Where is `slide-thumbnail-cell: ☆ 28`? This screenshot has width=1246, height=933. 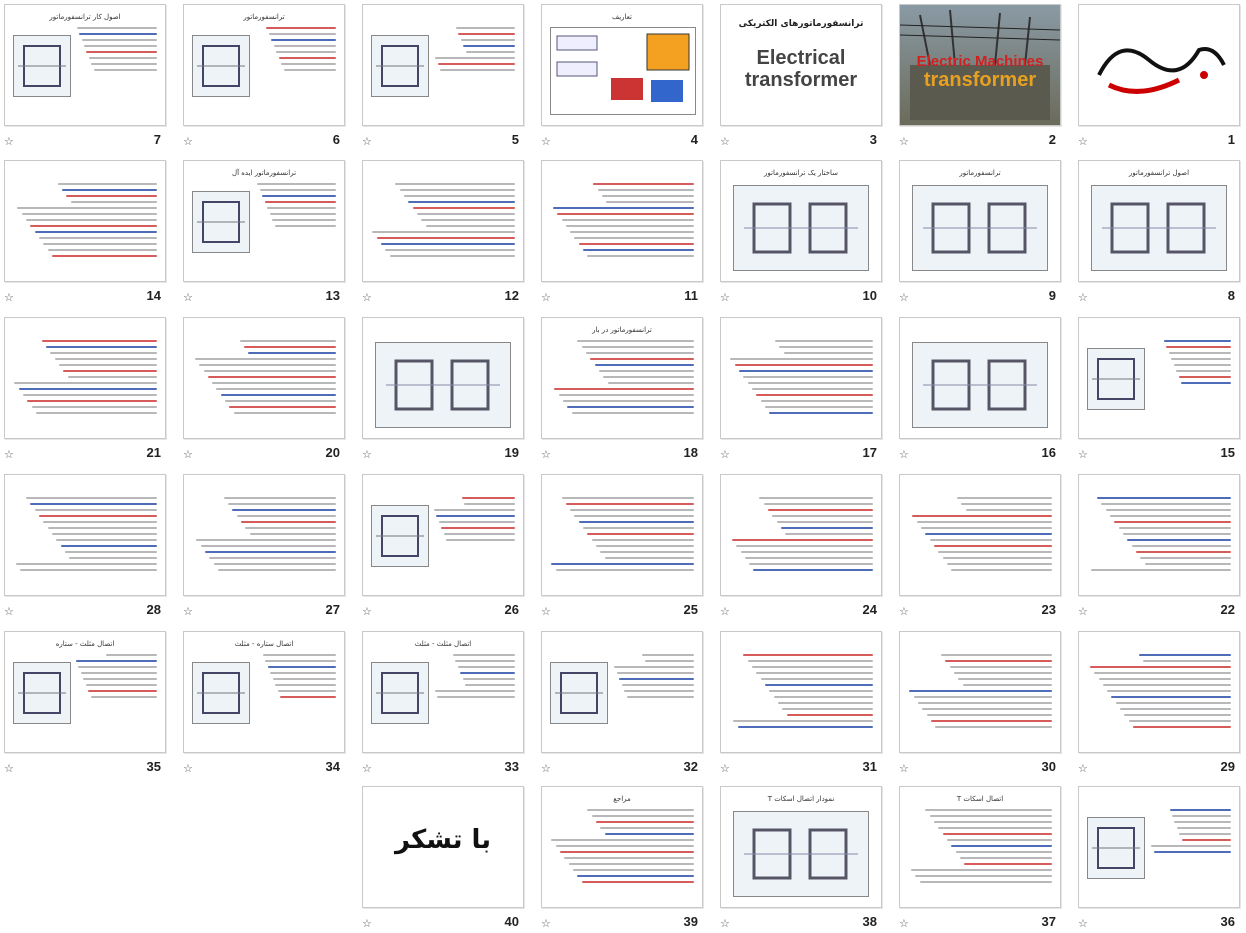
slide-thumbnail-cell: ☆ 28 is located at coordinates (91, 546).